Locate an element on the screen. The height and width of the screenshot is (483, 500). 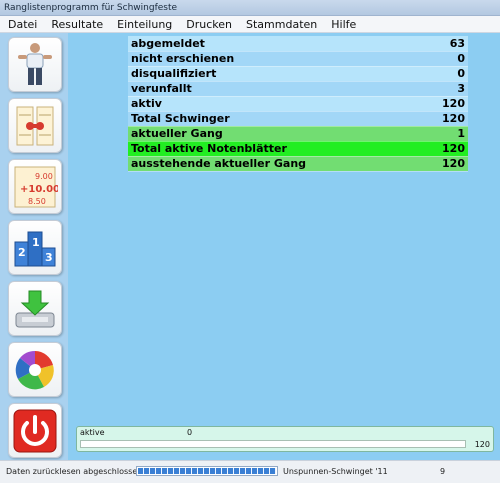
svg-text: 9.00 is located at coordinates (44, 176).